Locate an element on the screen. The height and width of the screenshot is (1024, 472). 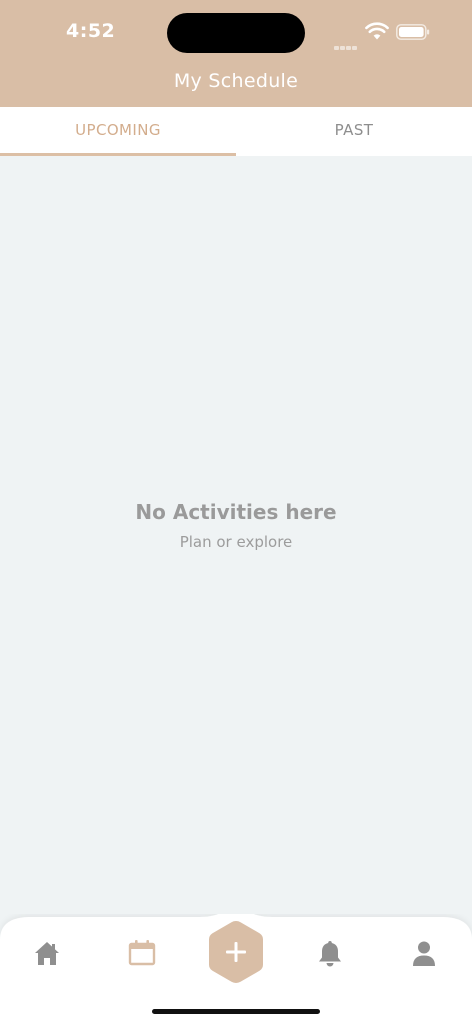
wifi-icon is located at coordinates (377, 31).